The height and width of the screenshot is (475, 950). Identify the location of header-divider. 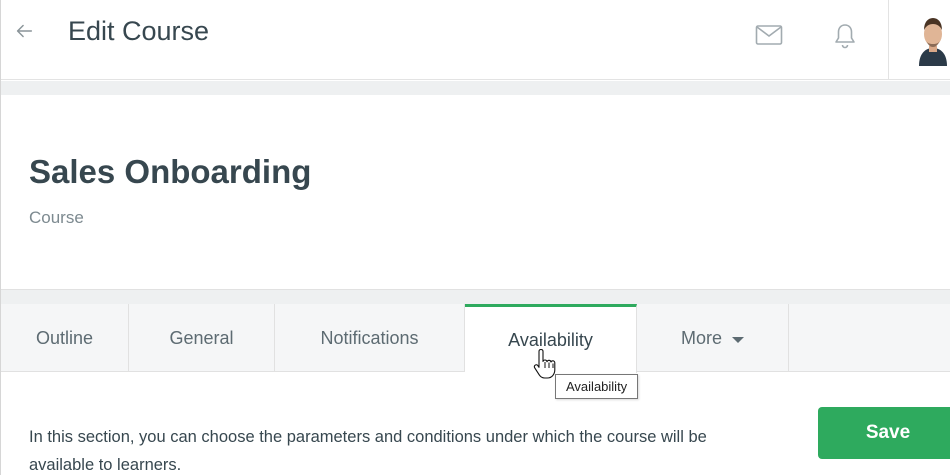
(888, 40).